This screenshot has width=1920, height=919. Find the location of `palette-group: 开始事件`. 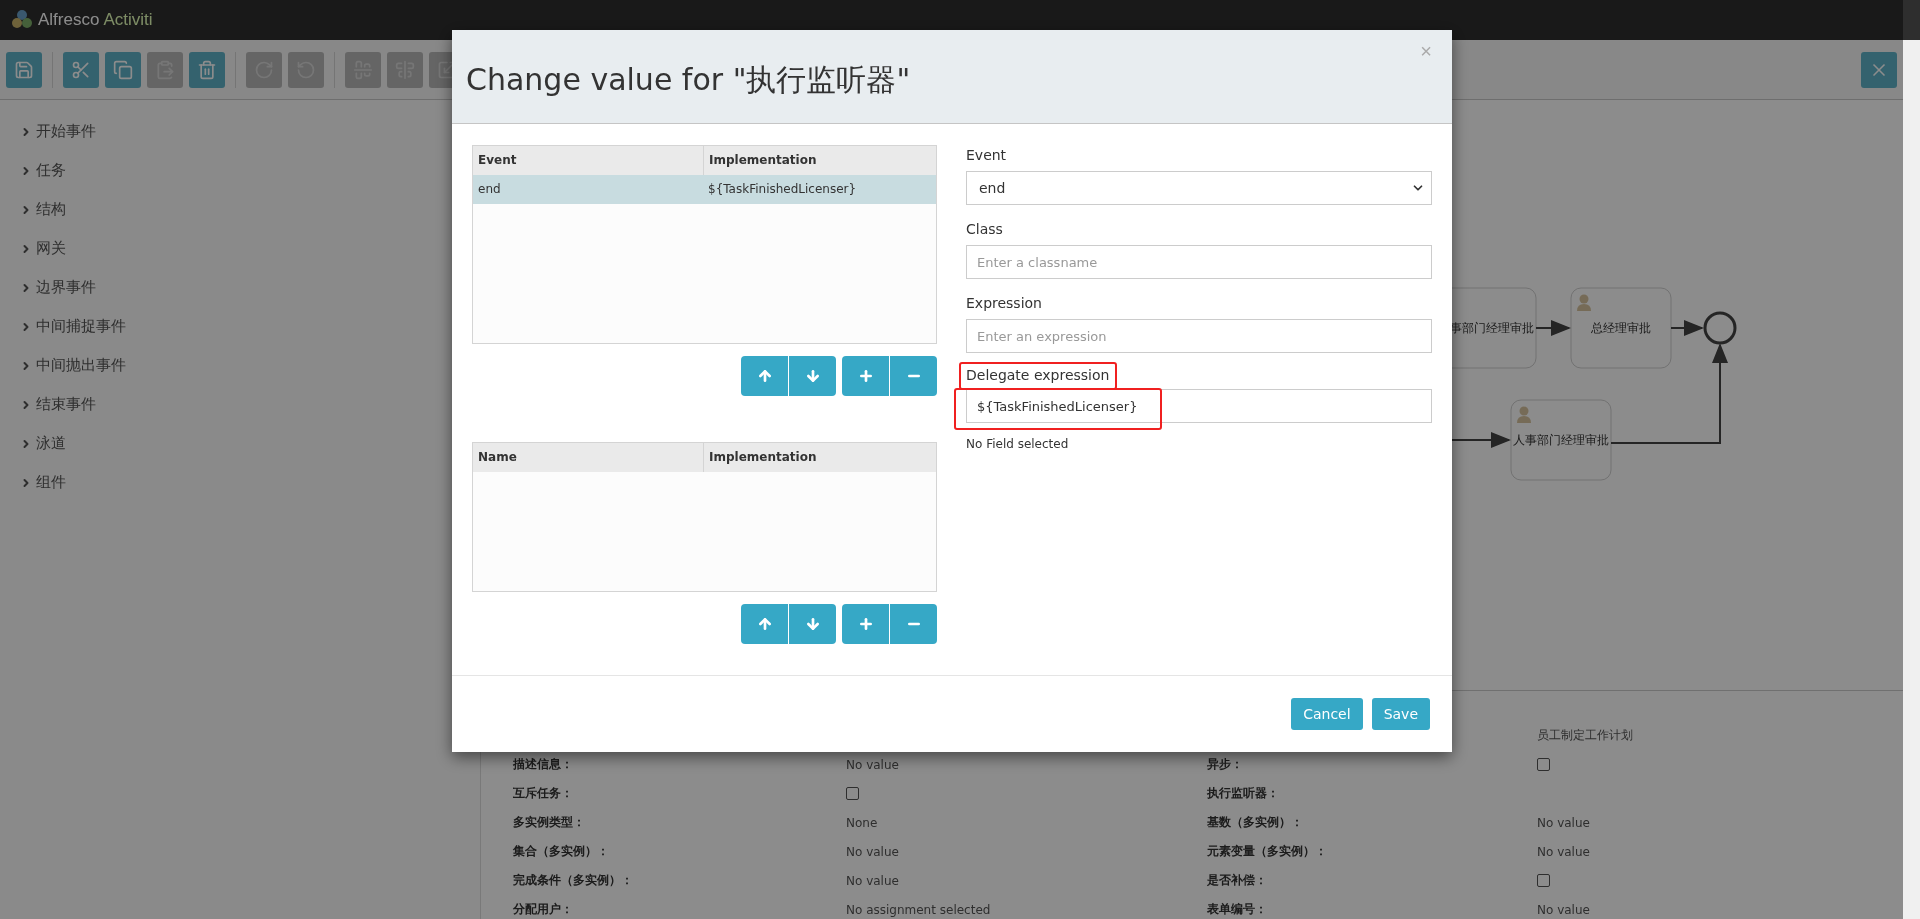

palette-group: 开始事件 is located at coordinates (240, 131).